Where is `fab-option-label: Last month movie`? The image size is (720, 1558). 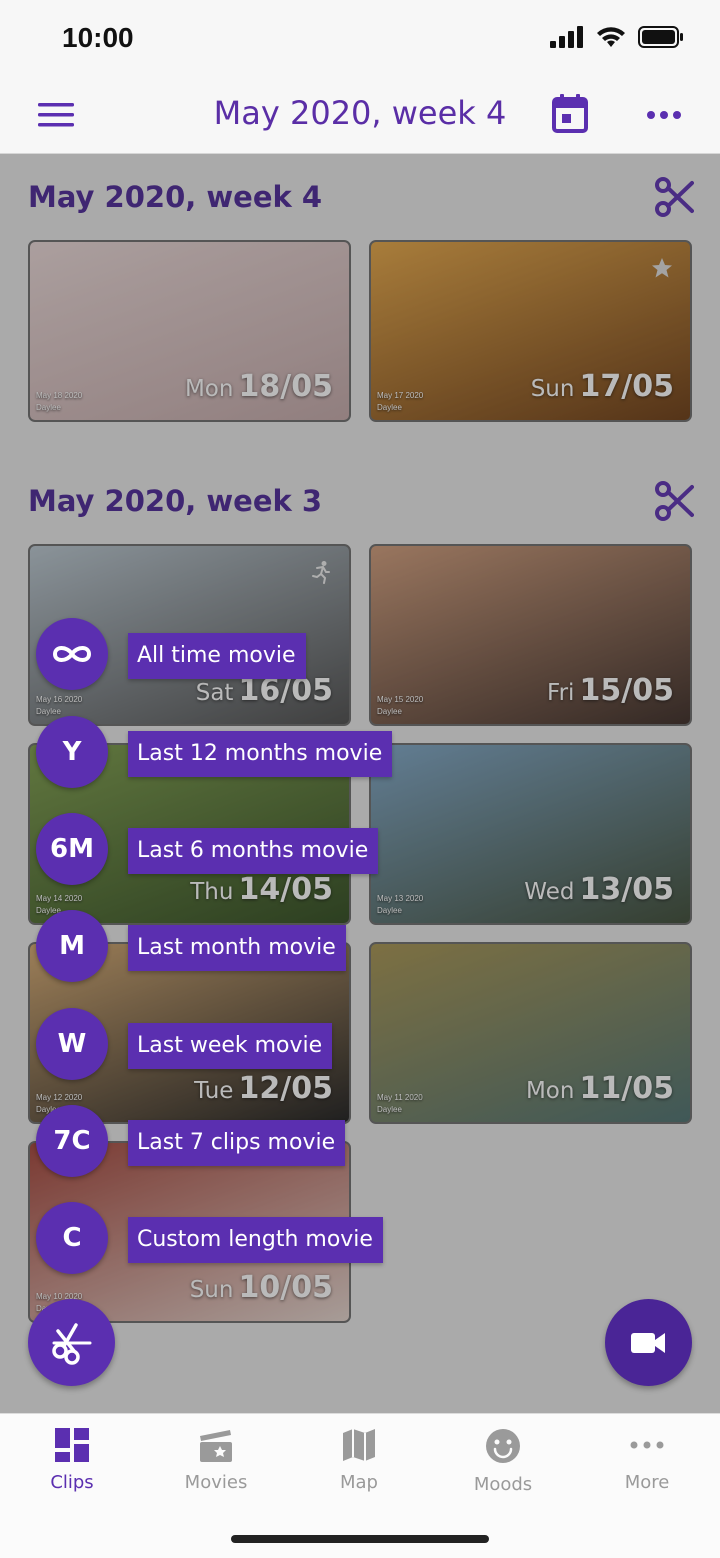 fab-option-label: Last month movie is located at coordinates (237, 948).